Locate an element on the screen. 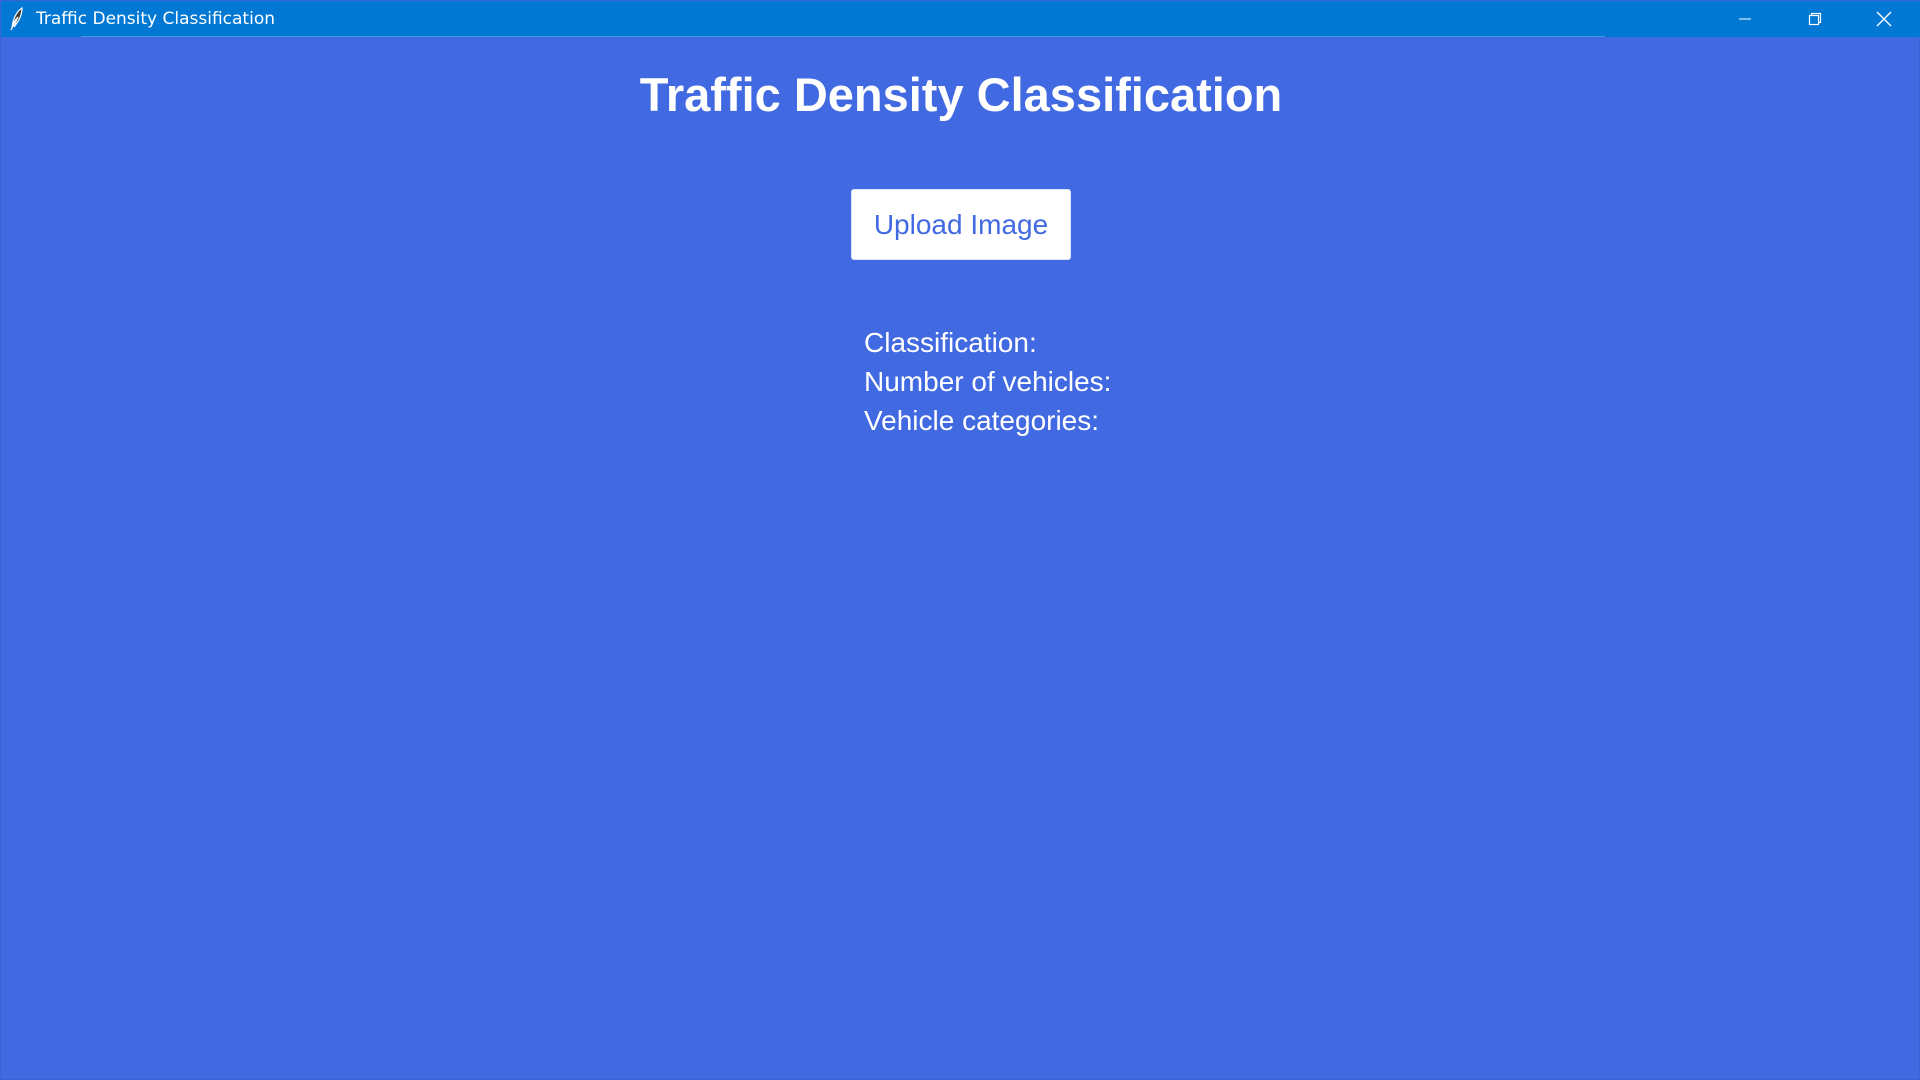 Image resolution: width=1920 pixels, height=1080 pixels. minimize-icon is located at coordinates (1745, 19).